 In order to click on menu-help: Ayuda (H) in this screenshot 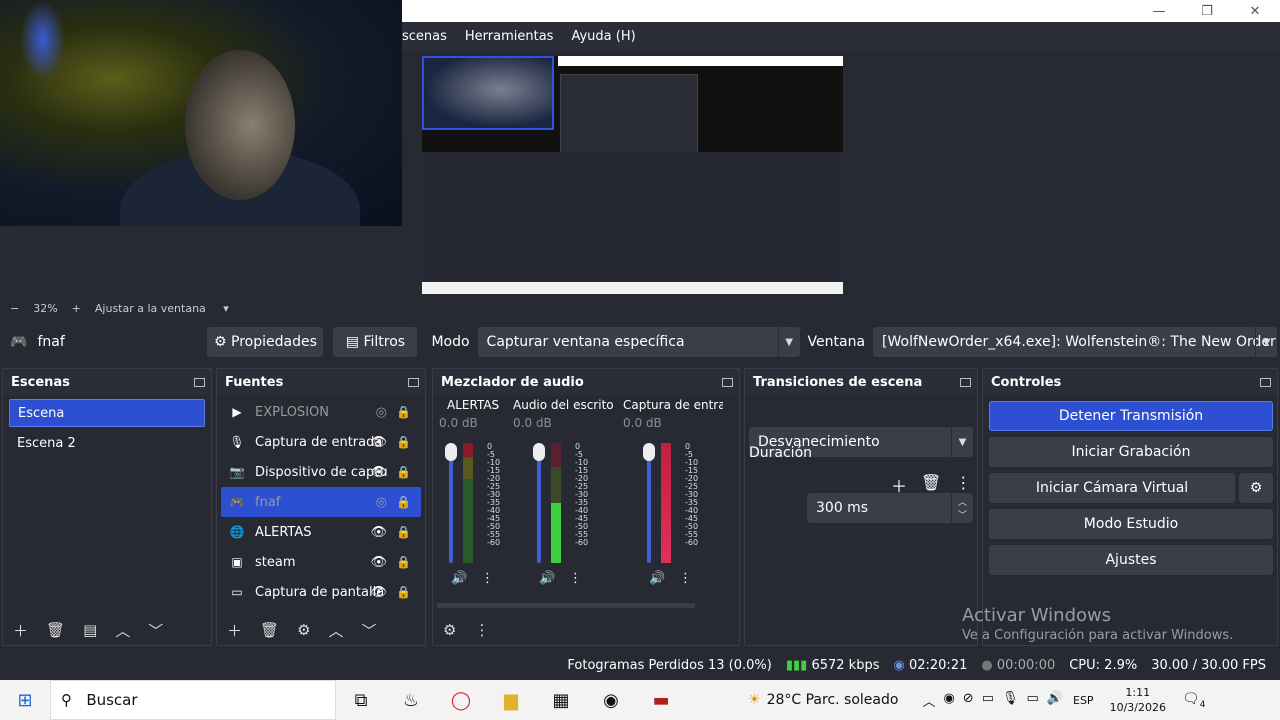, I will do `click(603, 36)`.